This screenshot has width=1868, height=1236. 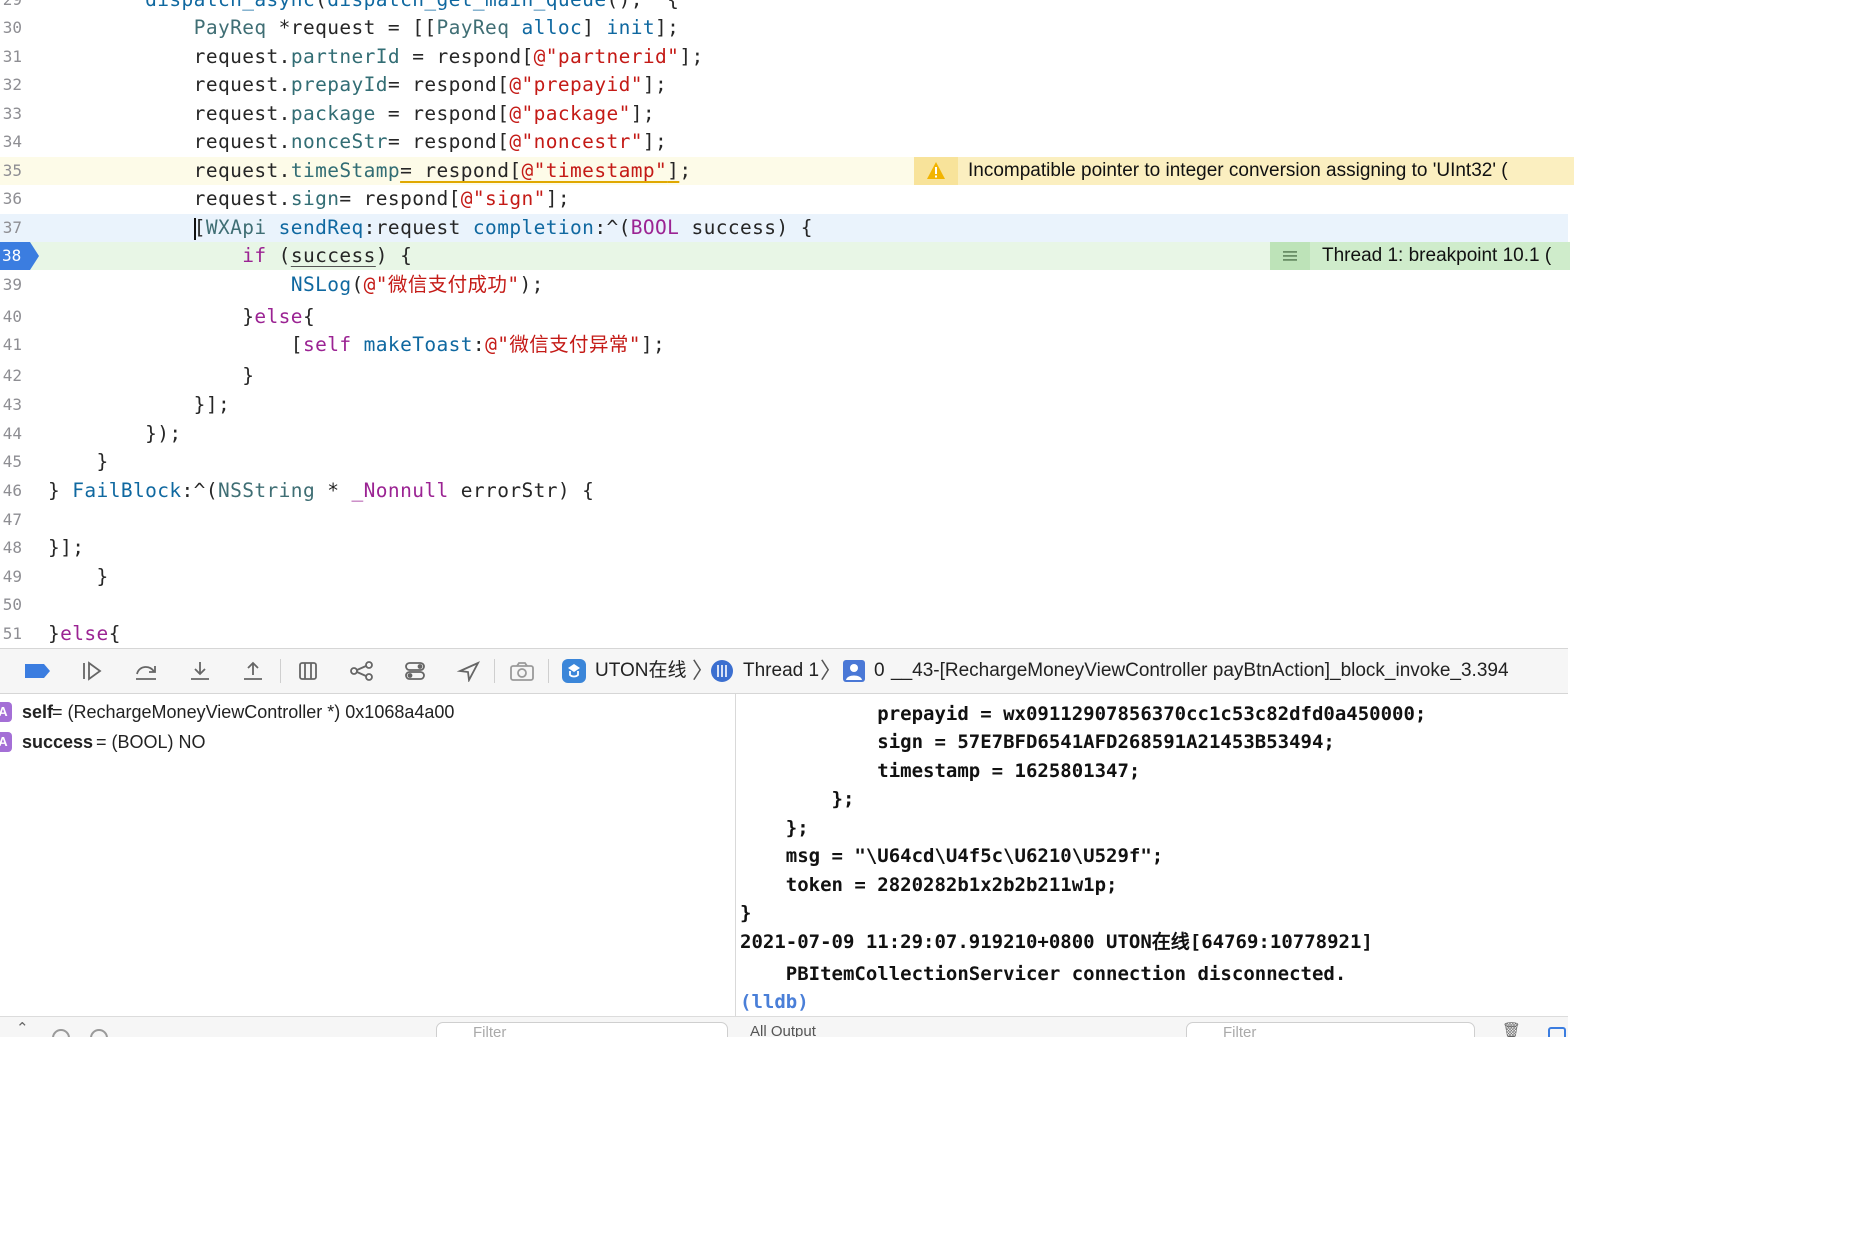 I want to click on line-number: 40, so click(x=11, y=317).